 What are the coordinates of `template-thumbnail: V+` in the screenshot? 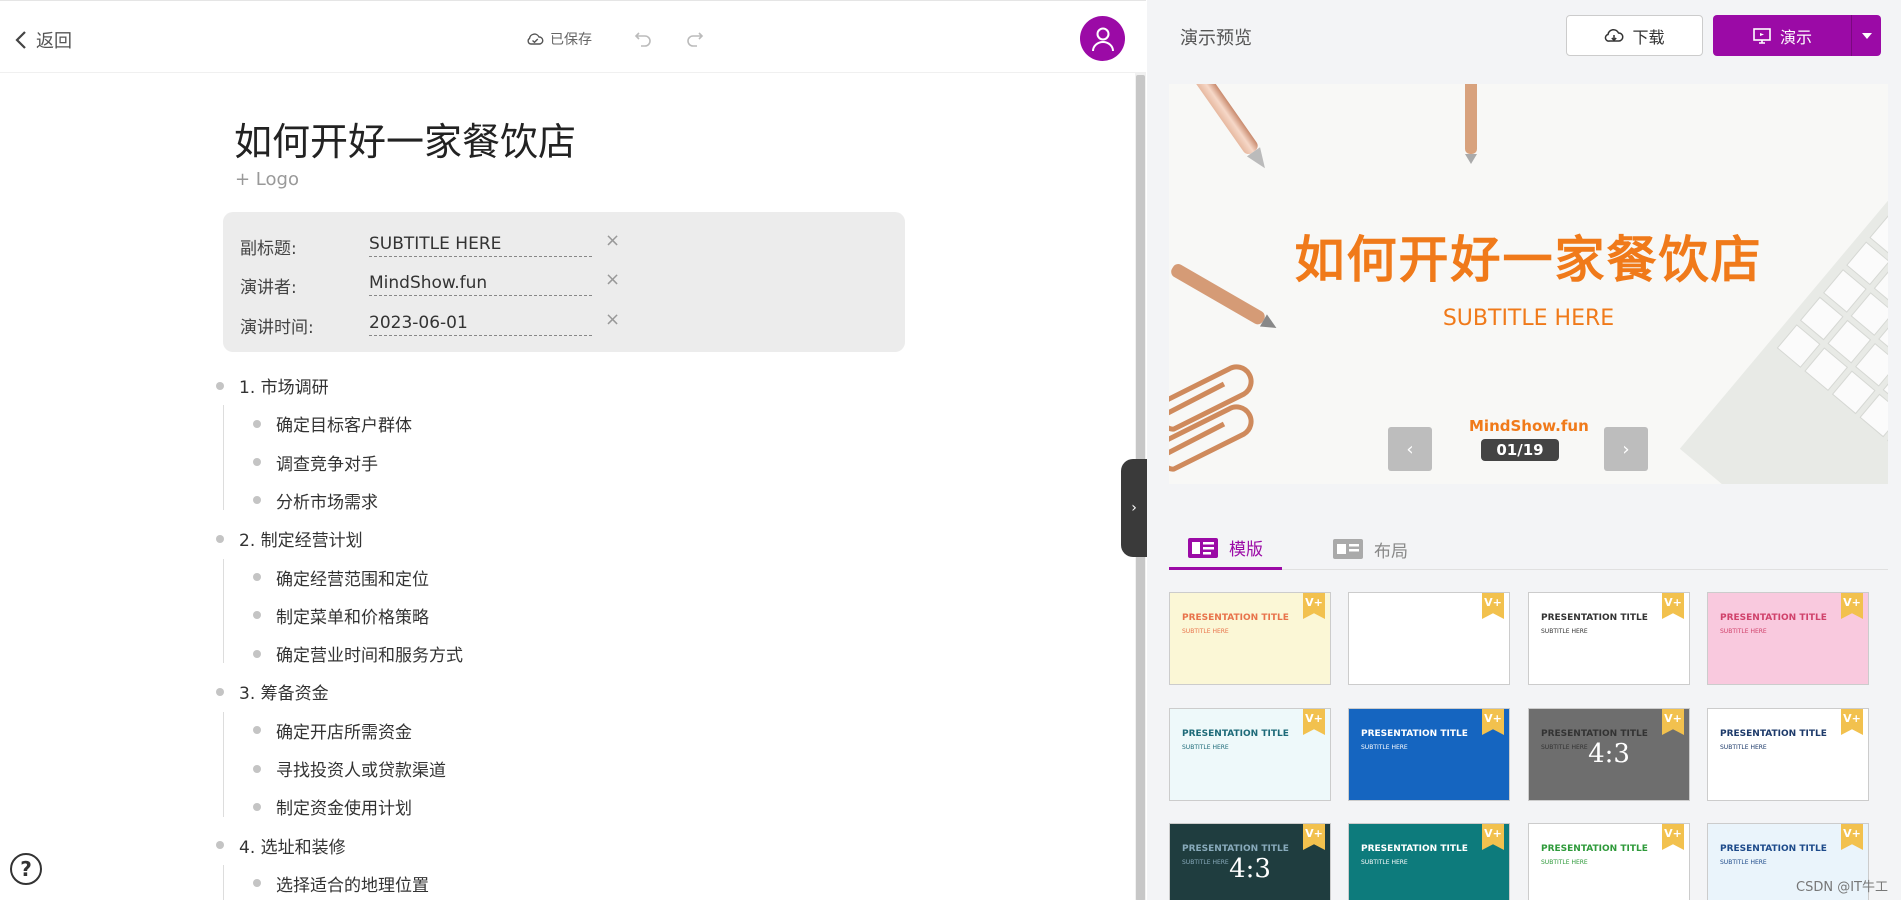 It's located at (1429, 638).